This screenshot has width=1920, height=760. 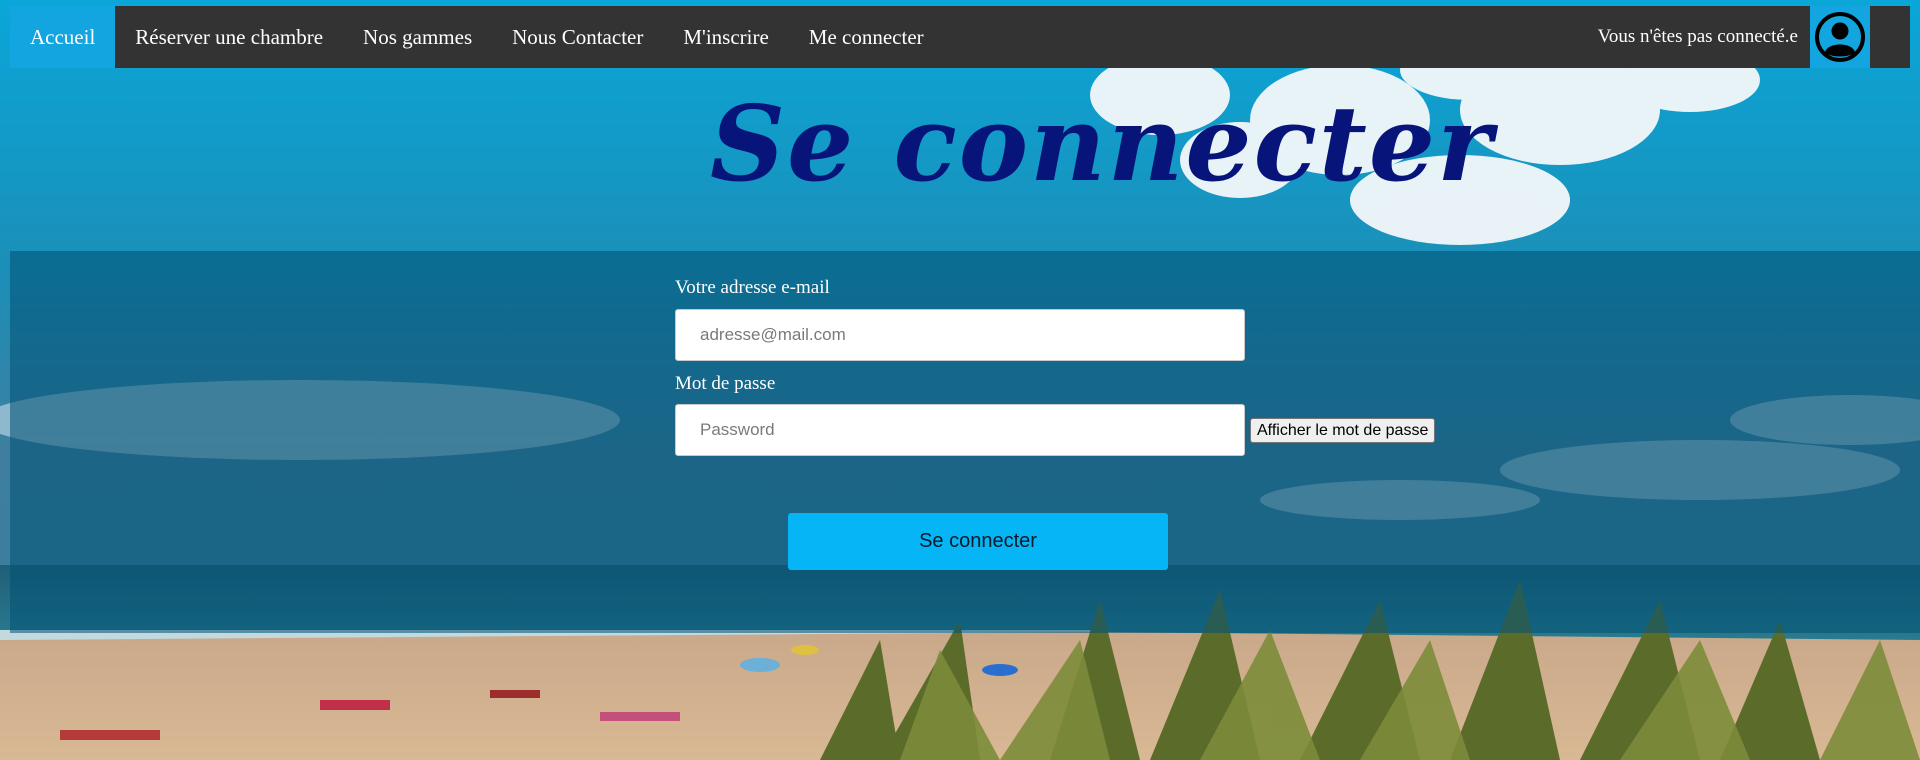 I want to click on email-field, so click(x=960, y=335).